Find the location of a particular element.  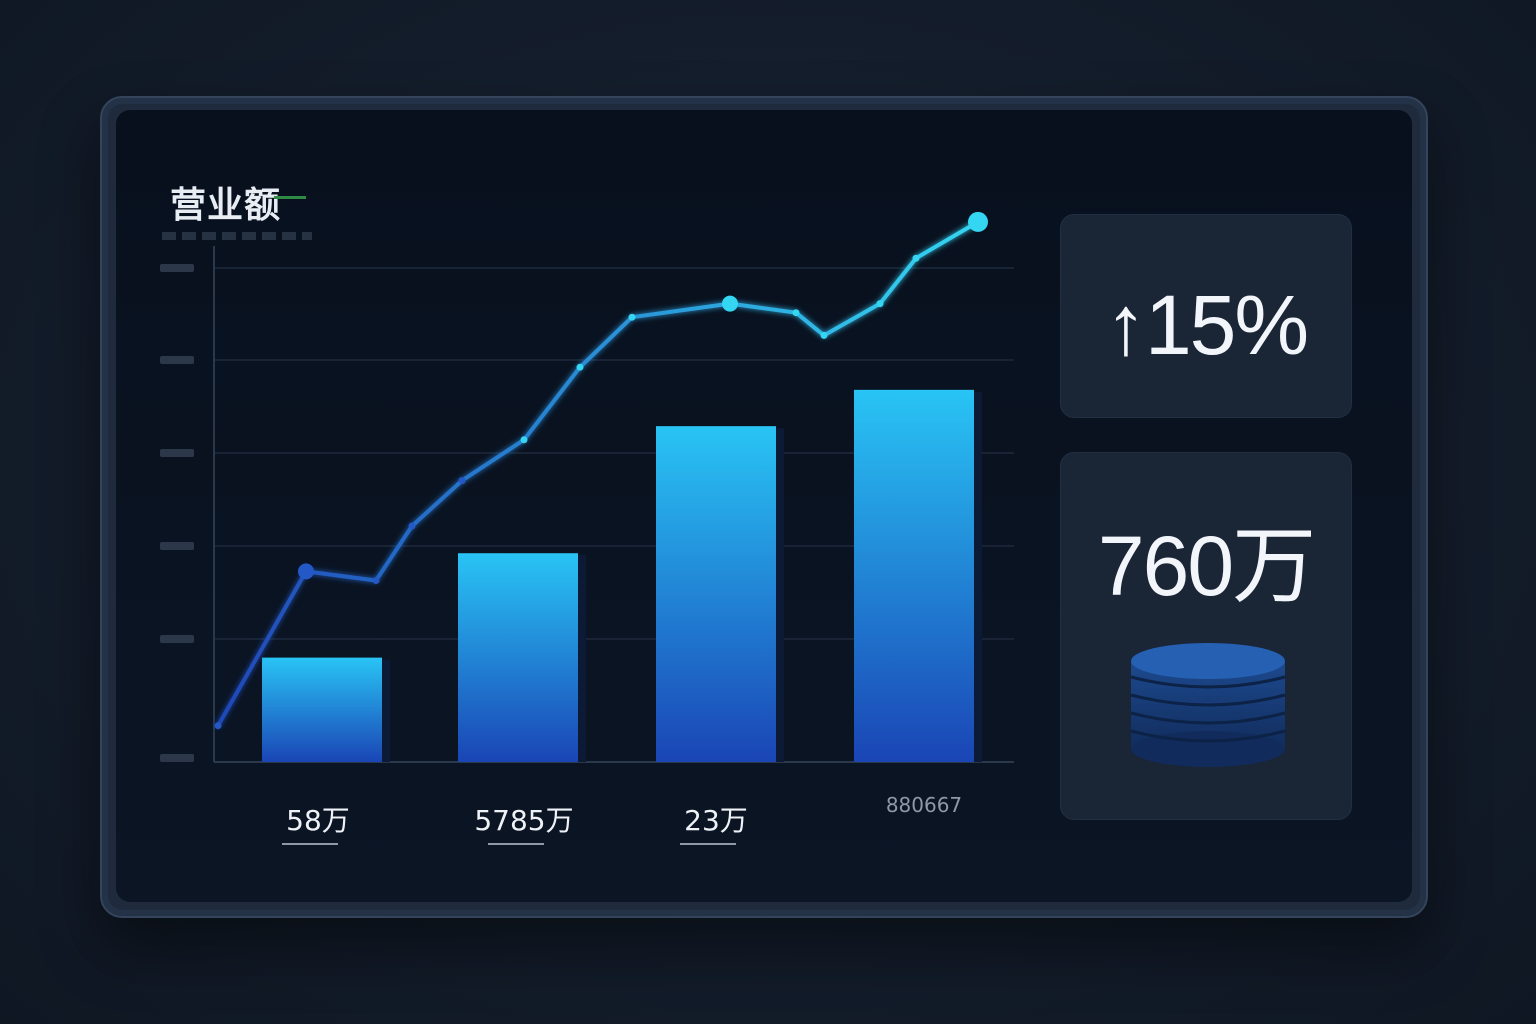

growth-kpi-value: ↑15% is located at coordinates (1206, 325).